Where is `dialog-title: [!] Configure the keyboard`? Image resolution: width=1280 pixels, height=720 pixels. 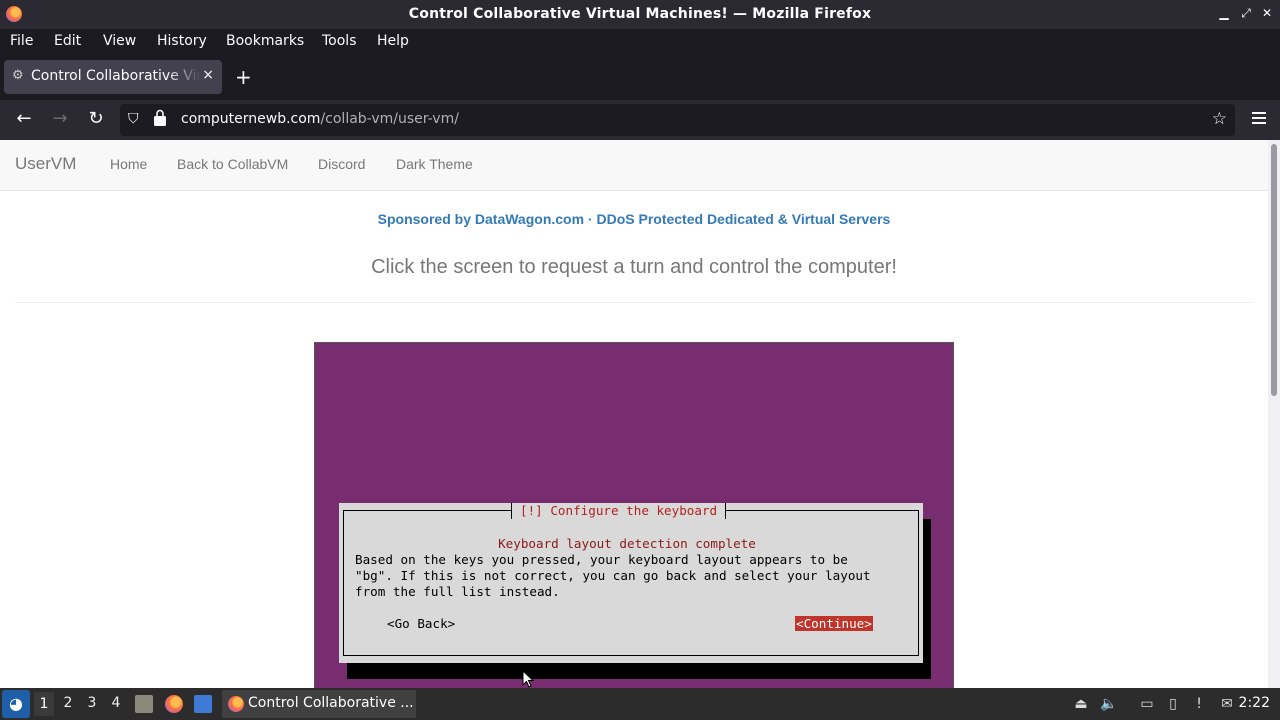
dialog-title: [!] Configure the keyboard is located at coordinates (619, 511).